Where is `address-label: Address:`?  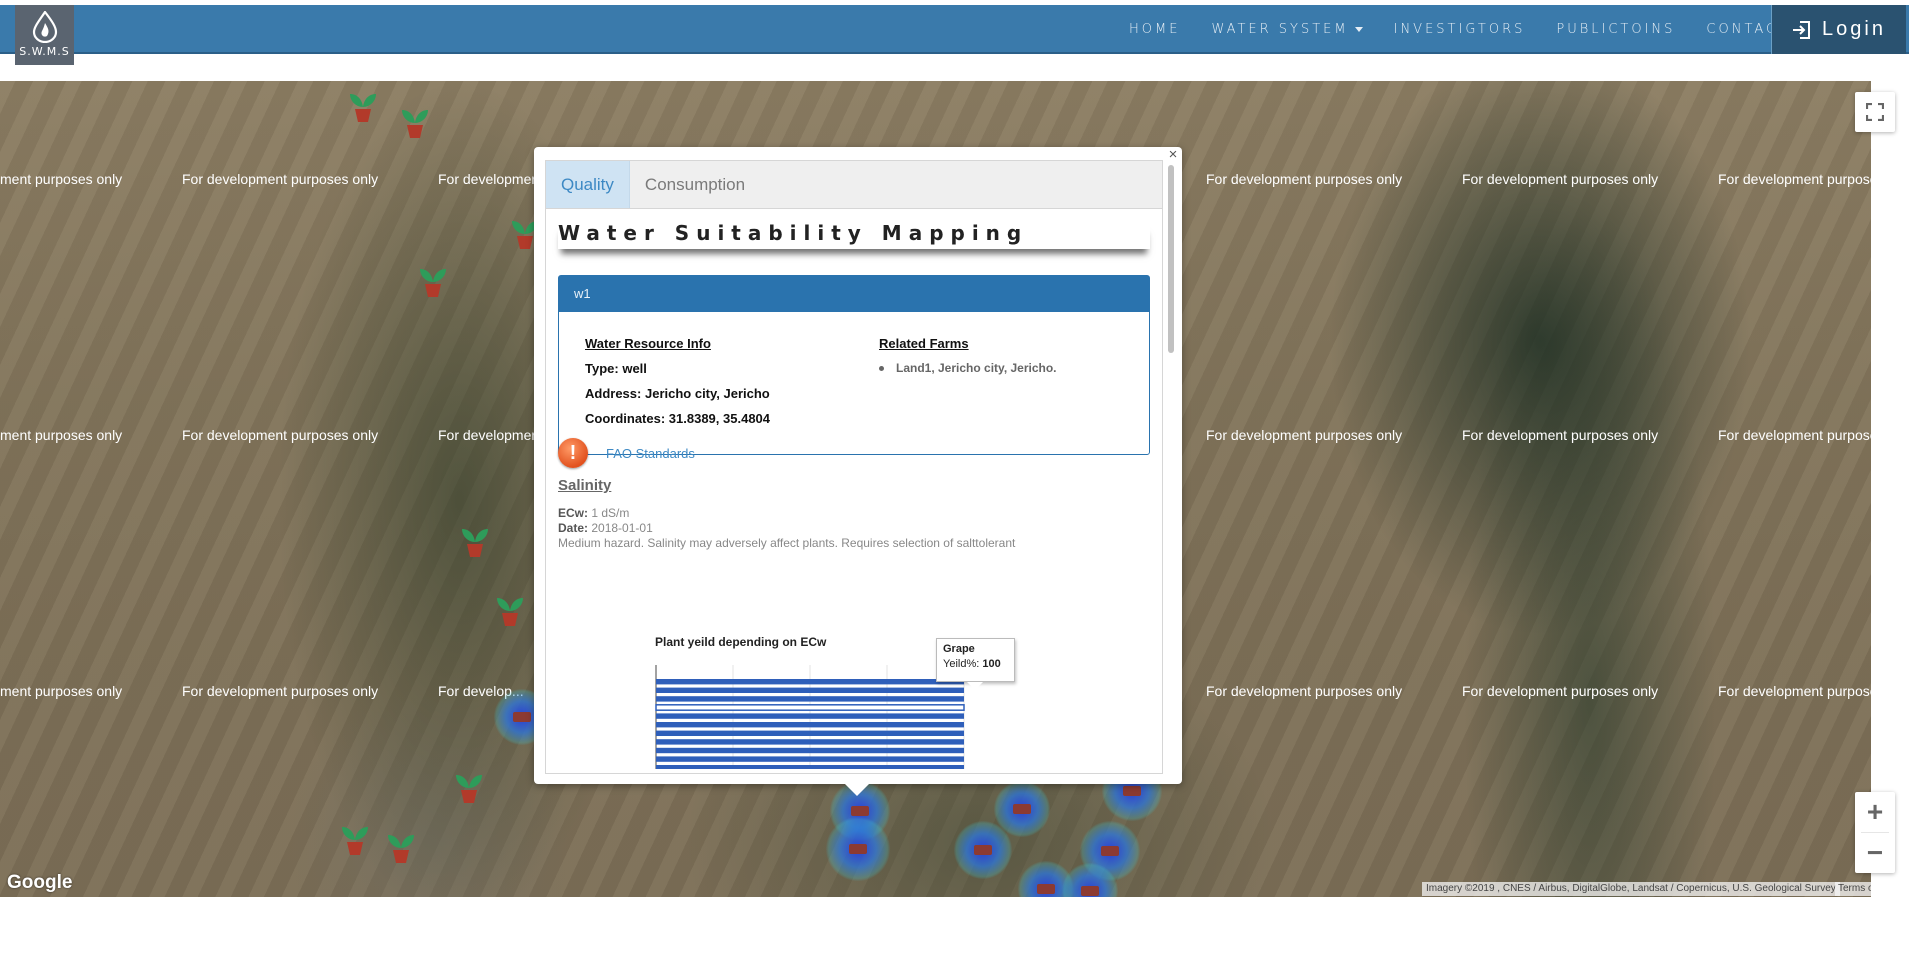 address-label: Address: is located at coordinates (613, 393).